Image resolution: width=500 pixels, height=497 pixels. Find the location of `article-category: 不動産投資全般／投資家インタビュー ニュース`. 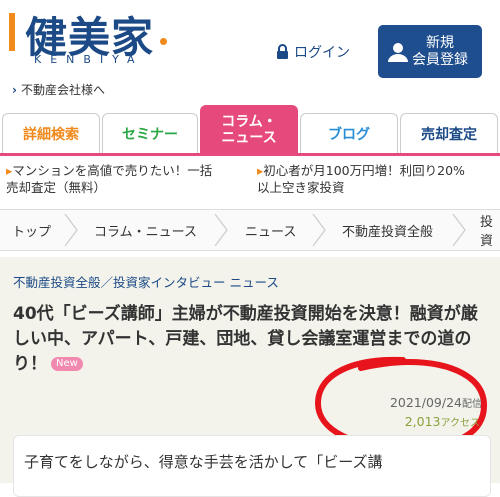

article-category: 不動産投資全般／投資家インタビュー ニュース is located at coordinates (146, 281).